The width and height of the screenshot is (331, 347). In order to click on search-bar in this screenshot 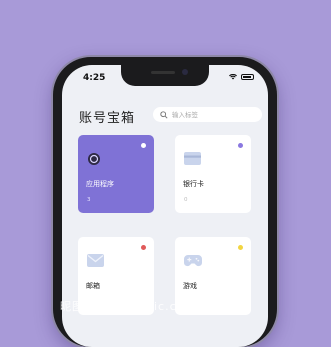, I will do `click(207, 114)`.